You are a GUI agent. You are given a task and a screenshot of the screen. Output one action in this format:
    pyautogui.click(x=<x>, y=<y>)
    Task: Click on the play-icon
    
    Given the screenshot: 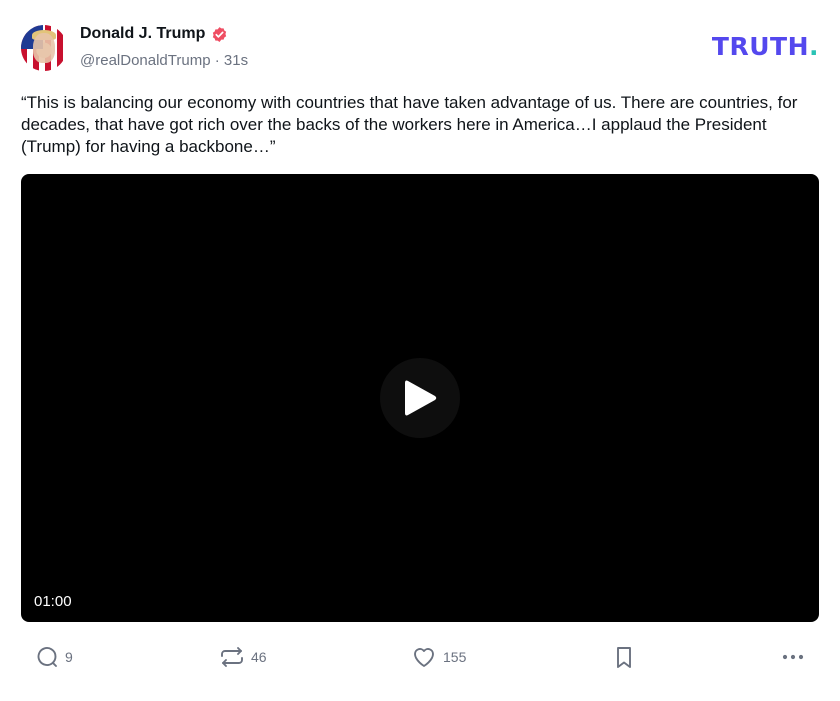 What is the action you would take?
    pyautogui.click(x=421, y=398)
    